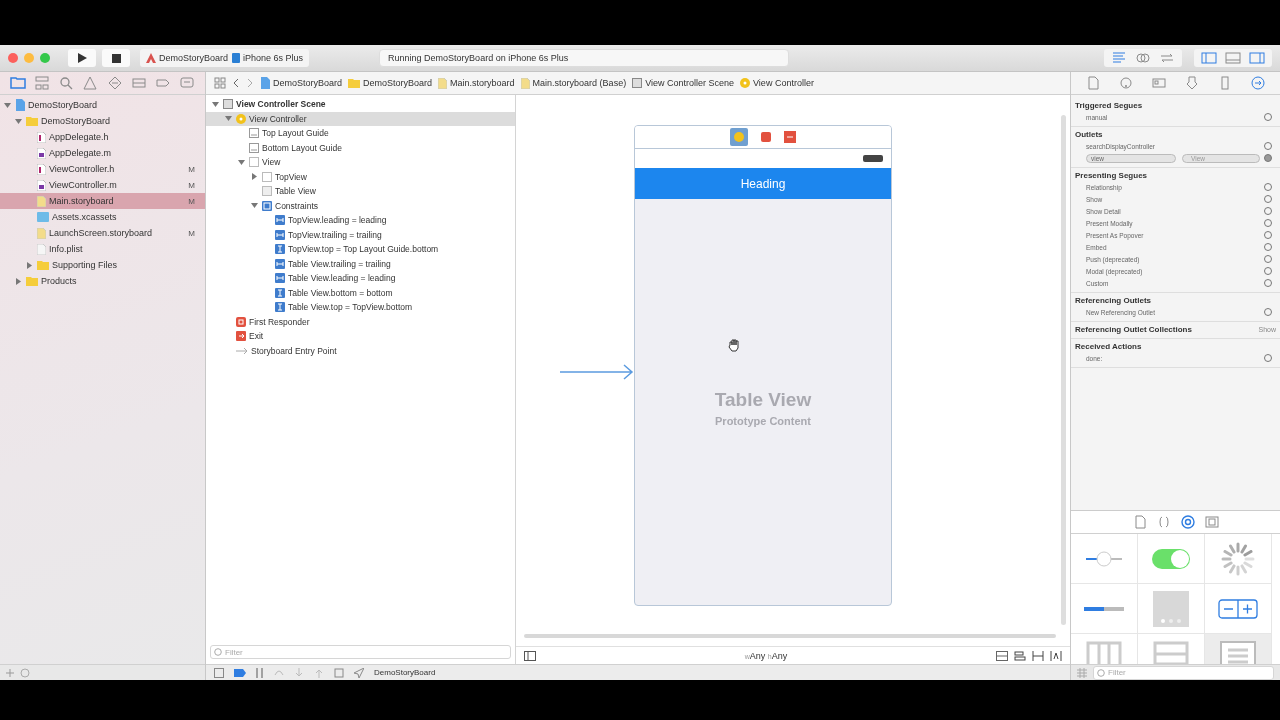 The width and height of the screenshot is (1280, 720). What do you see at coordinates (360, 234) in the screenshot?
I see `outline-item: TopView.trailing = trailing` at bounding box center [360, 234].